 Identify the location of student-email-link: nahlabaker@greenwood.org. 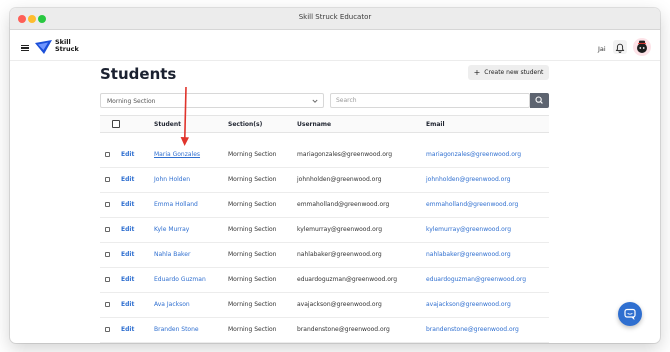
(468, 254).